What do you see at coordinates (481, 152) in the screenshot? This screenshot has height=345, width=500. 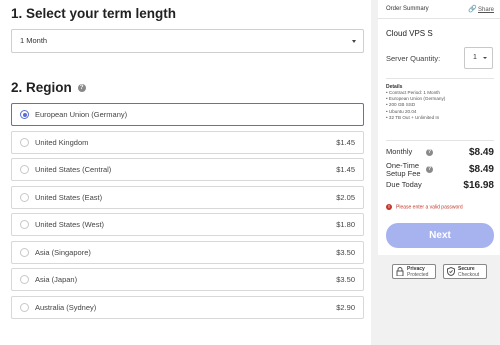 I see `monthly-price: $8.49` at bounding box center [481, 152].